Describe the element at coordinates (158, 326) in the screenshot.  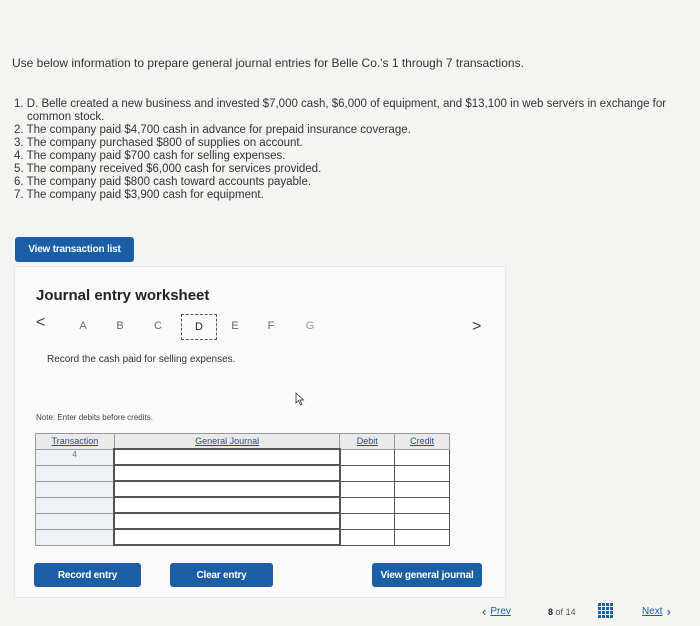
I see `tab-c: C` at that location.